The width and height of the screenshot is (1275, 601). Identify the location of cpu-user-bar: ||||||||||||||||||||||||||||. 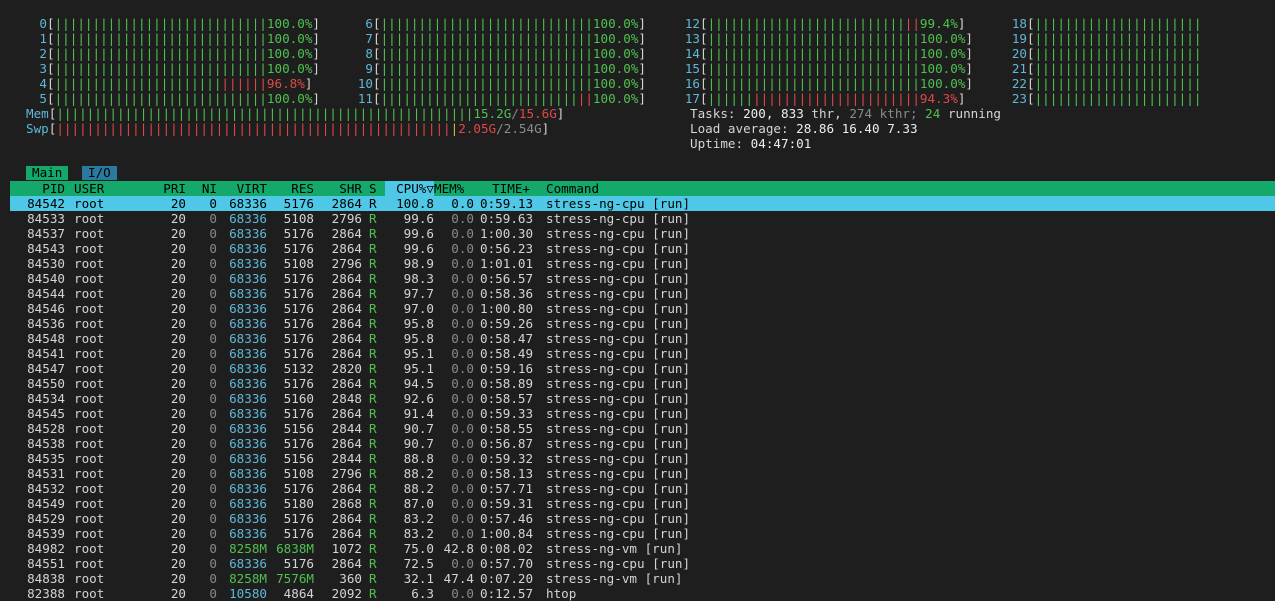
(813, 38).